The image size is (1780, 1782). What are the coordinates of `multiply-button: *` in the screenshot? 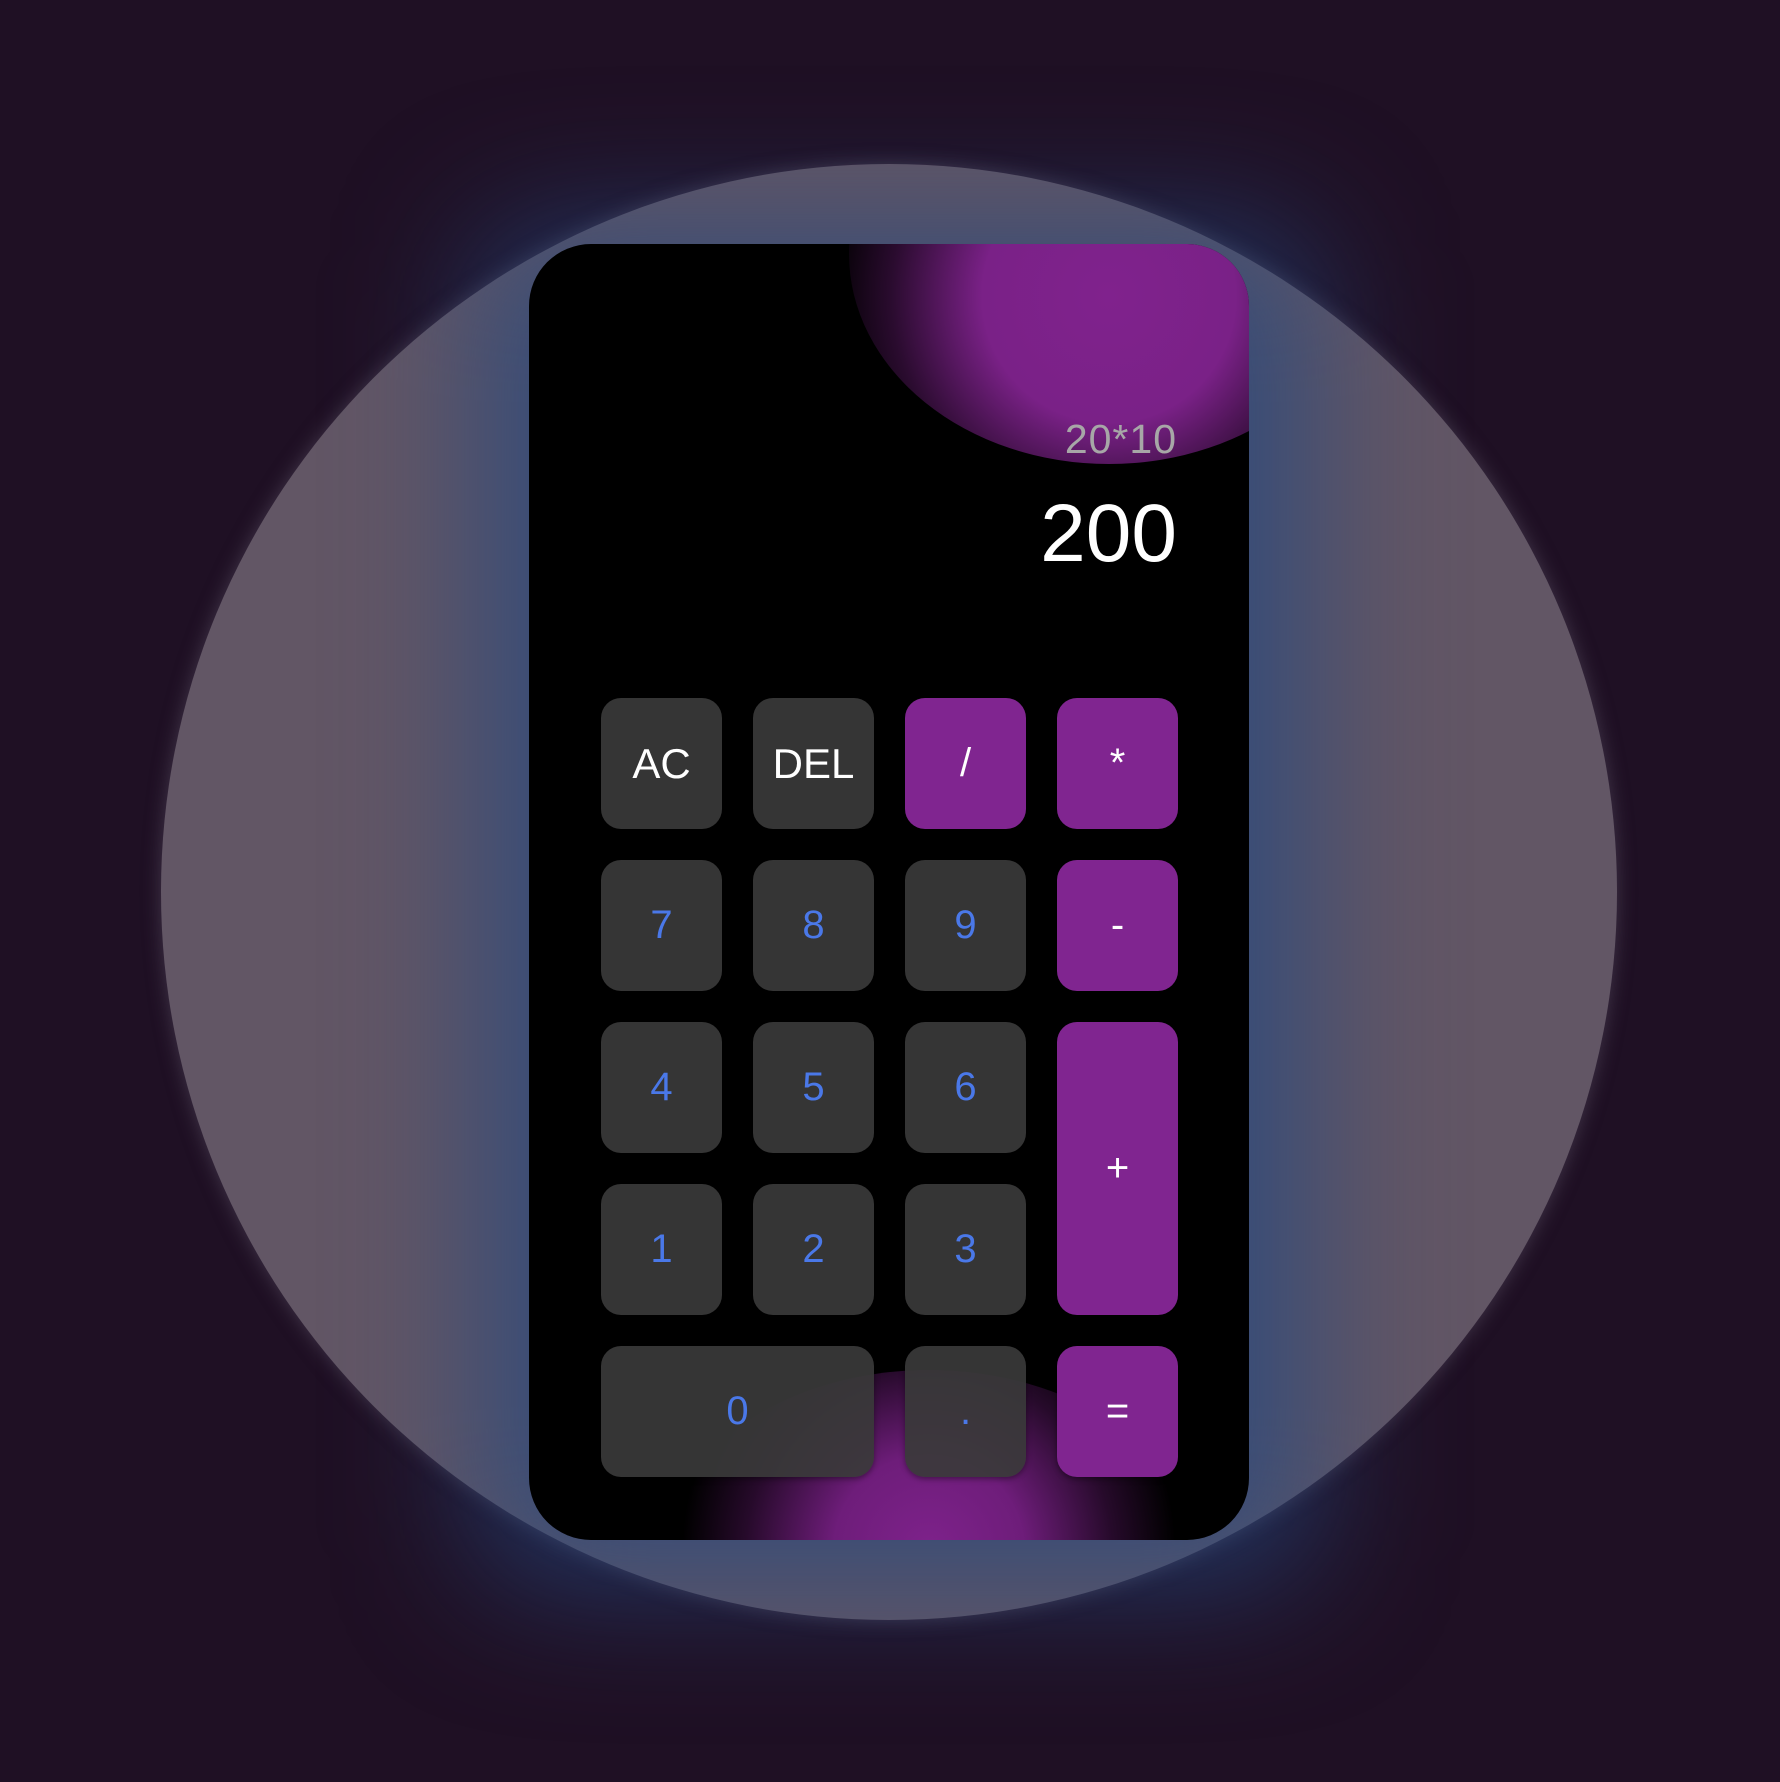 It's located at (1117, 763).